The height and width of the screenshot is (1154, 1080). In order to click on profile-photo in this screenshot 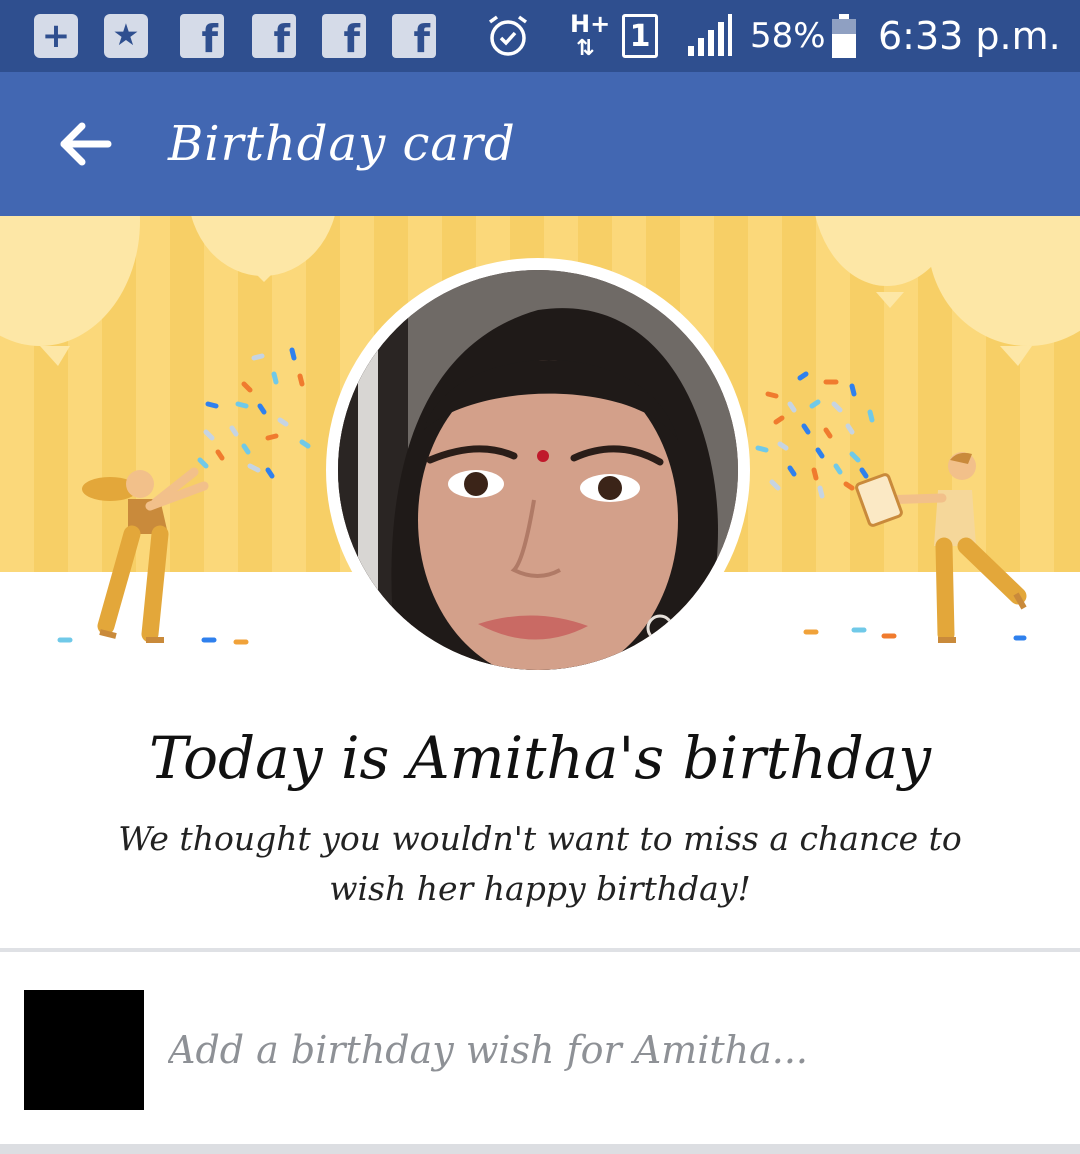, I will do `click(538, 470)`.